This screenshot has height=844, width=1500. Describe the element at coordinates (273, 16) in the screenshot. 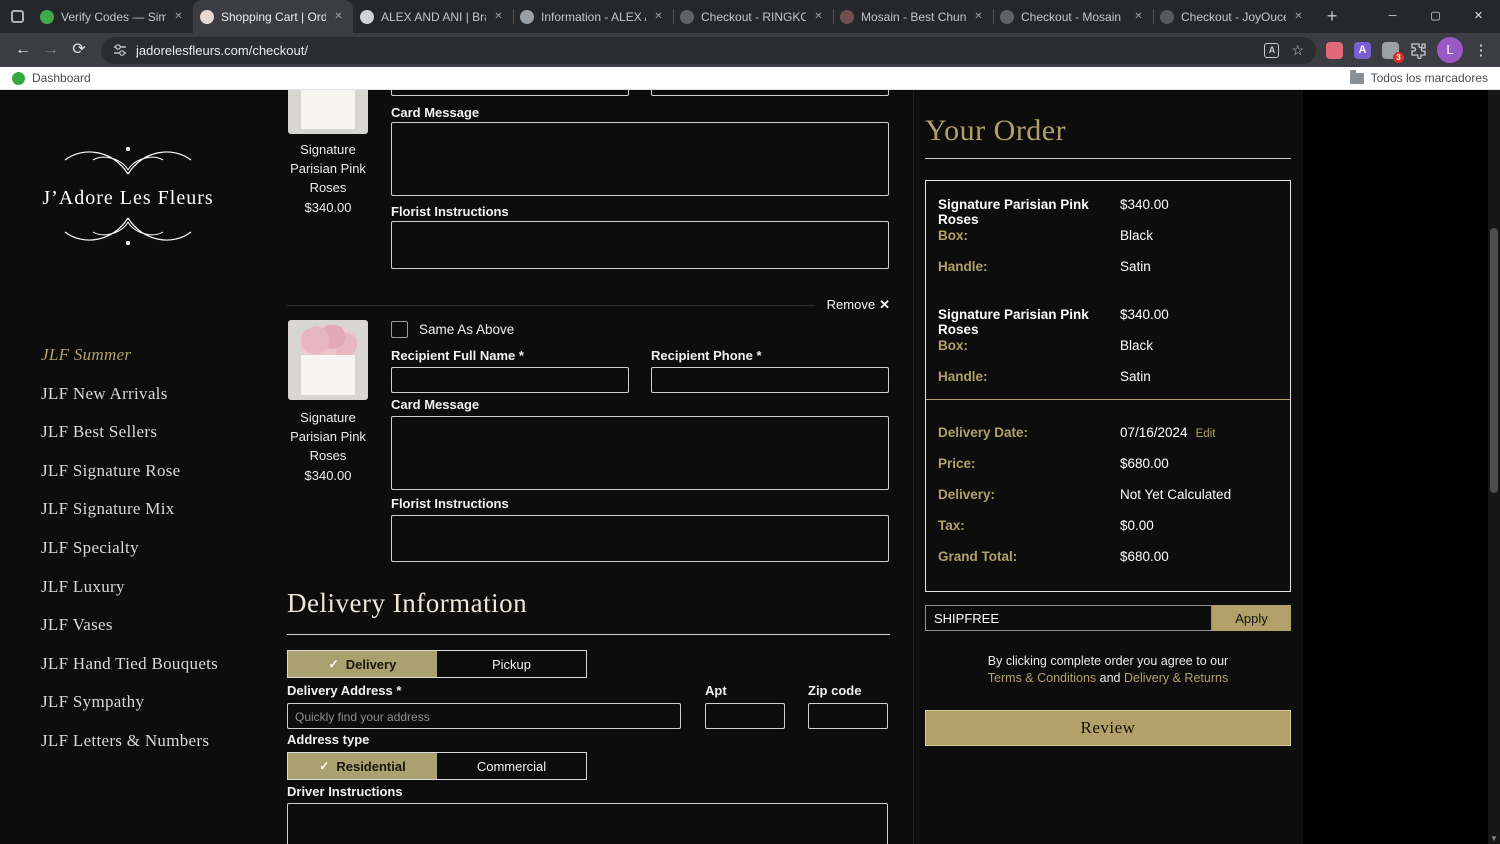

I see `tab-shopping-cart: Shopping Cart | Order Flo ✕` at that location.